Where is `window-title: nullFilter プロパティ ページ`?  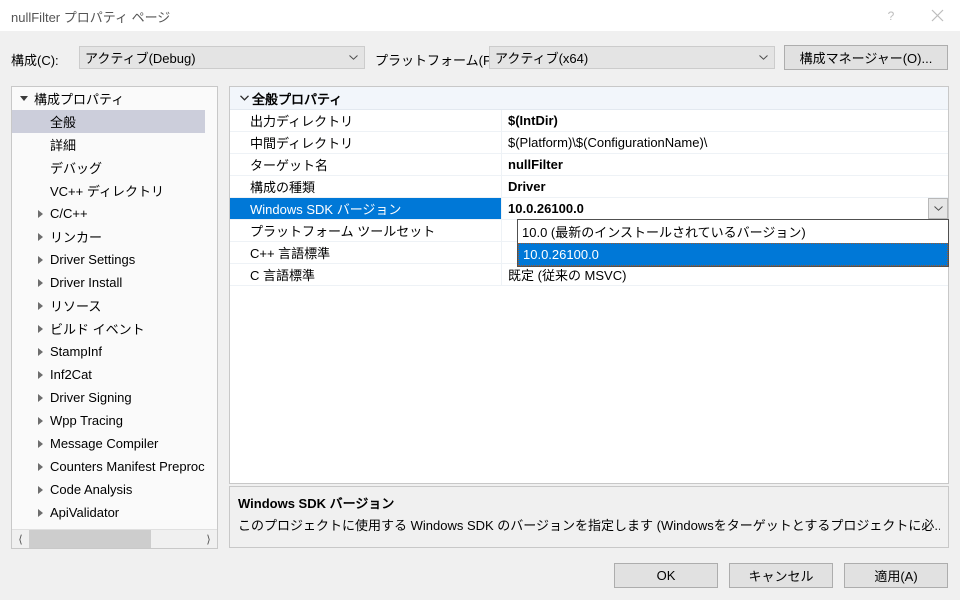 window-title: nullFilter プロパティ ページ is located at coordinates (91, 17).